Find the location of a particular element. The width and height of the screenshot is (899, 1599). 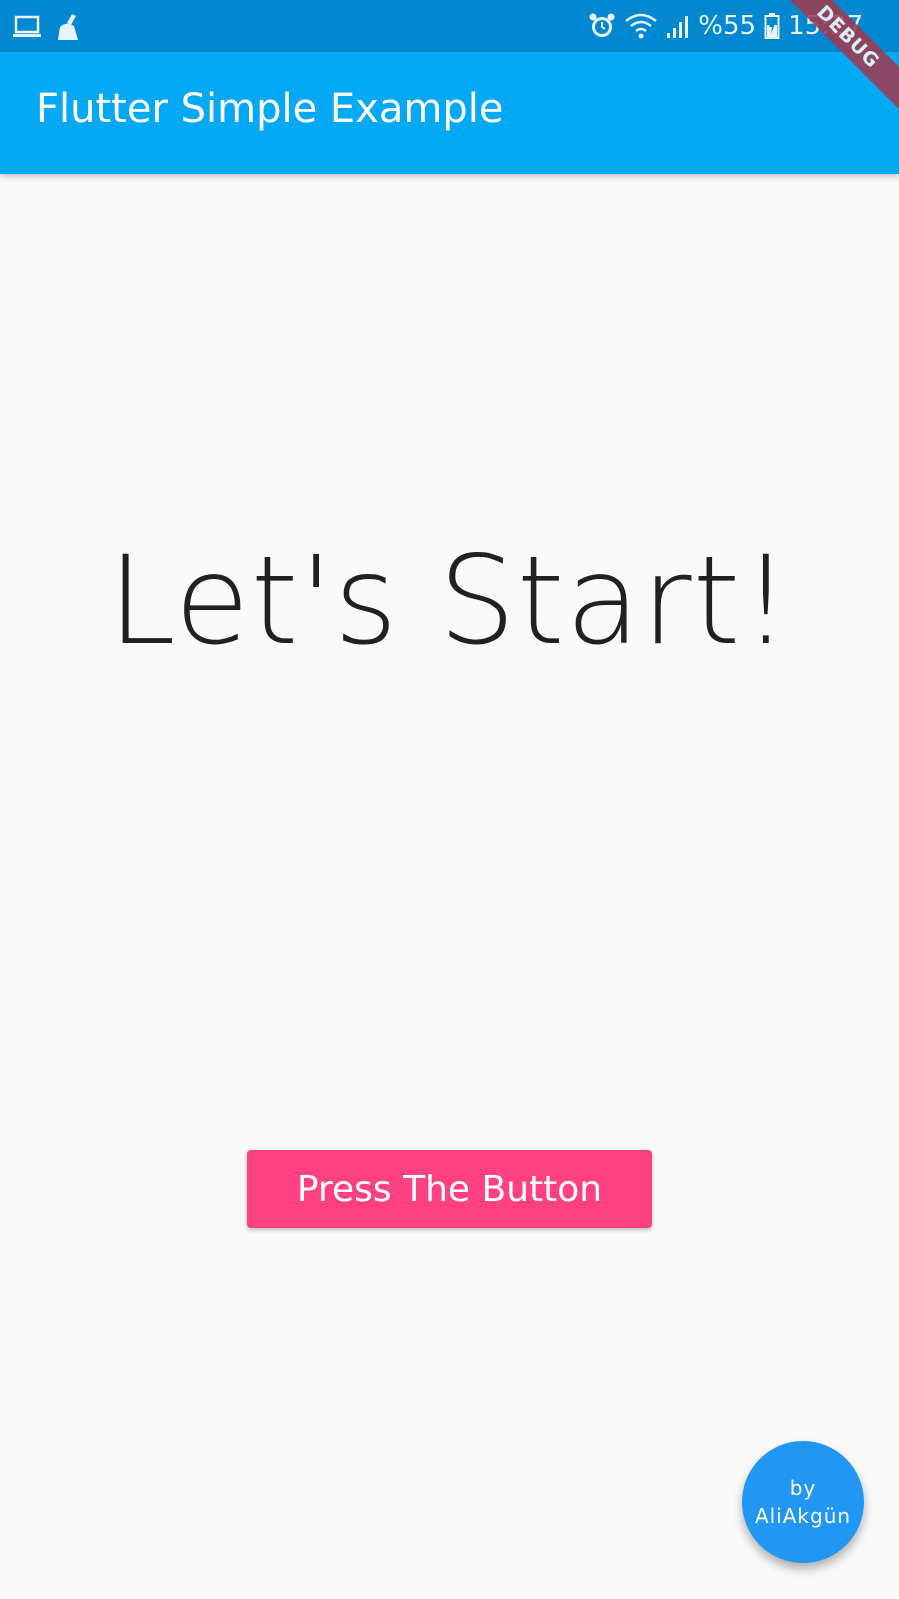

battery-percent: %55 is located at coordinates (727, 26).